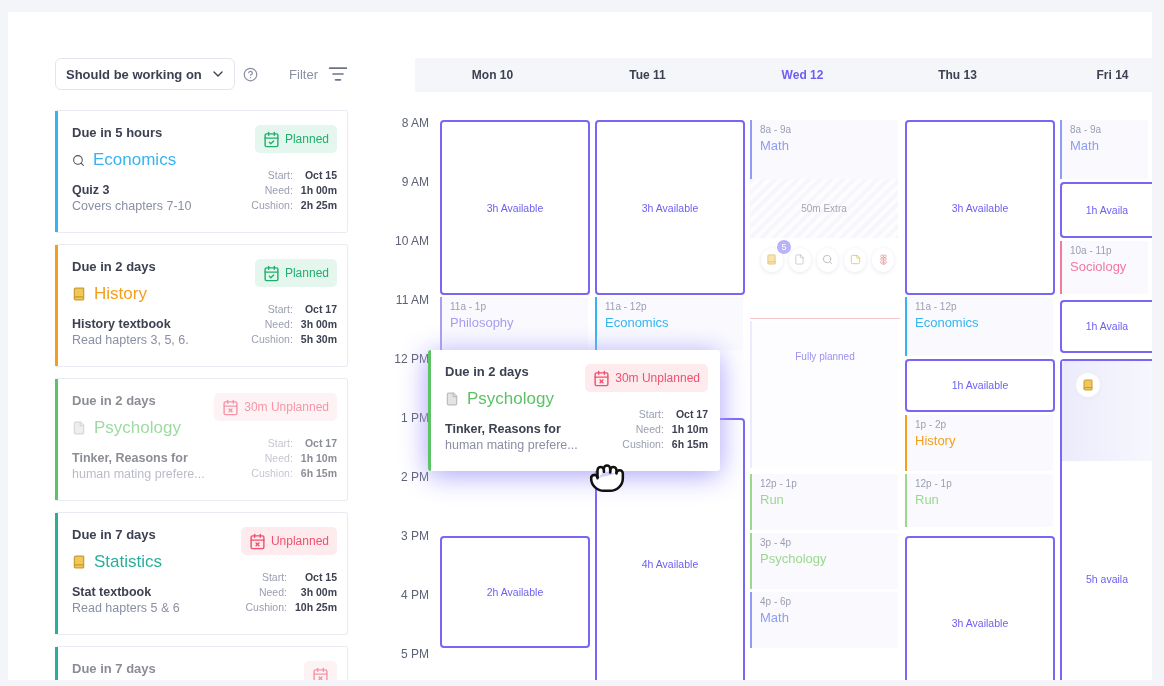  Describe the element at coordinates (1091, 250) in the screenshot. I see `event-time: 10a - 11p` at that location.